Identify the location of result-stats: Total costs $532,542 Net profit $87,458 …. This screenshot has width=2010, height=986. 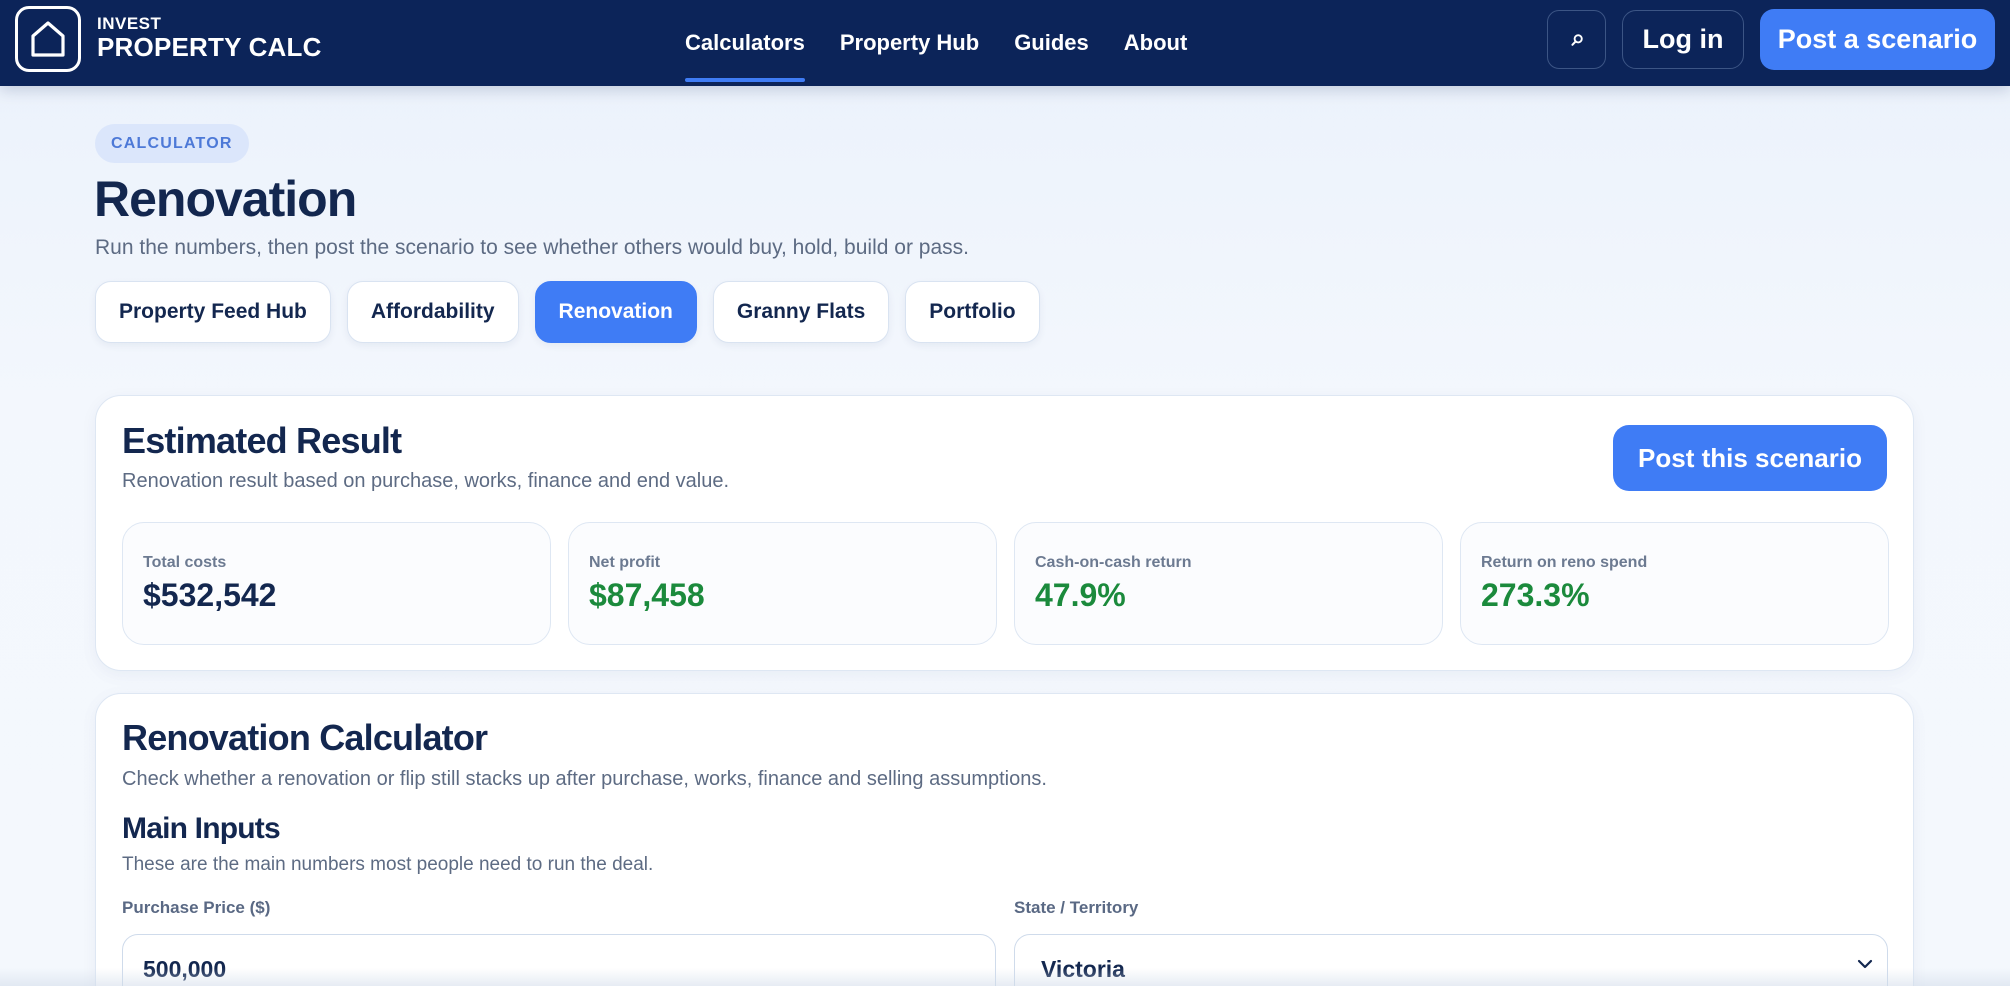
(1005, 583).